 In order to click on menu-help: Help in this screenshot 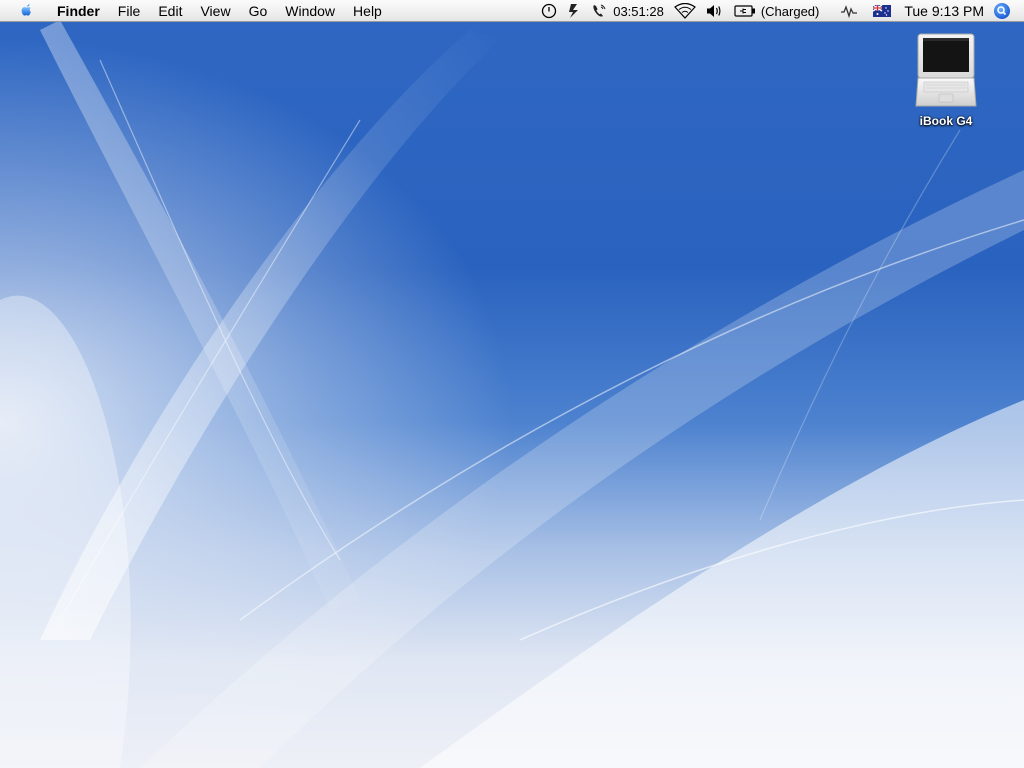, I will do `click(367, 11)`.